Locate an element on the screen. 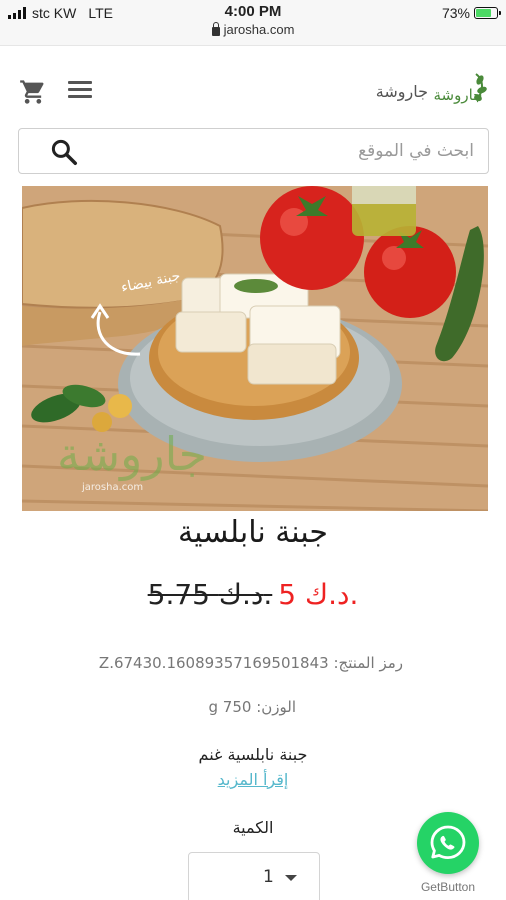  logo: جاروشة is located at coordinates (460, 92).